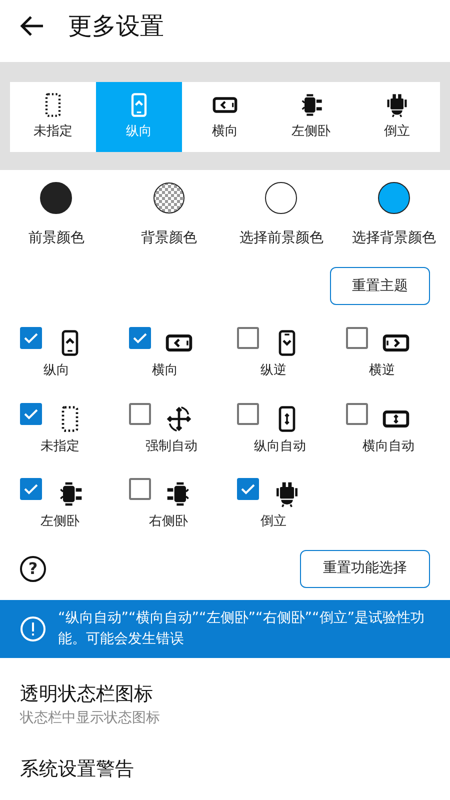  I want to click on orientation-tab: 未指定, so click(53, 117).